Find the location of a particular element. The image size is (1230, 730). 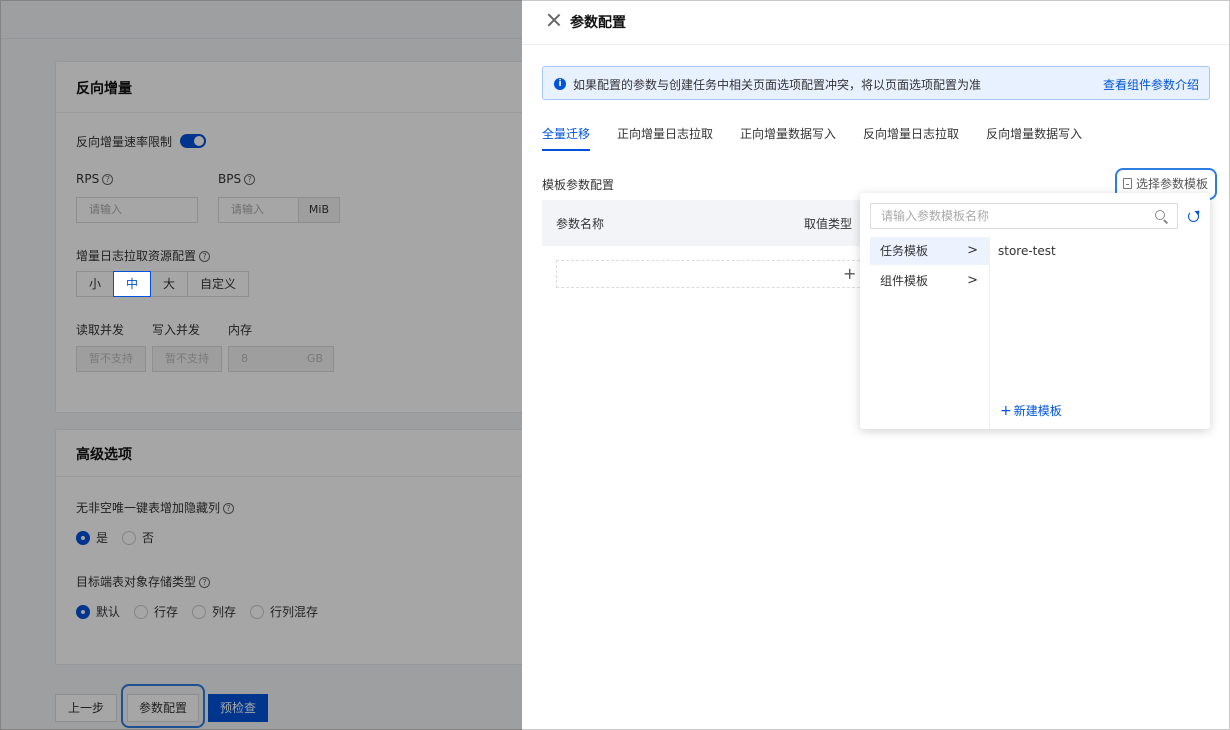

template-select-popup: 请输入参数模板名称 任务模板 > 组件模板 > store-test + 新建模板 is located at coordinates (1035, 311).